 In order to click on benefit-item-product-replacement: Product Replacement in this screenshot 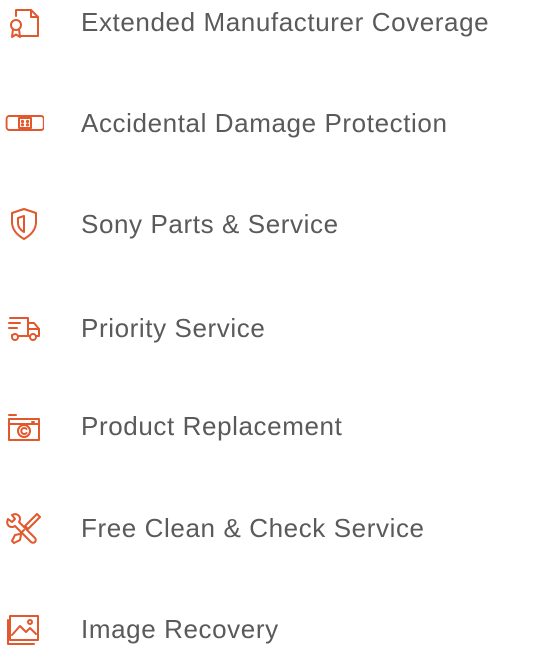, I will do `click(269, 426)`.